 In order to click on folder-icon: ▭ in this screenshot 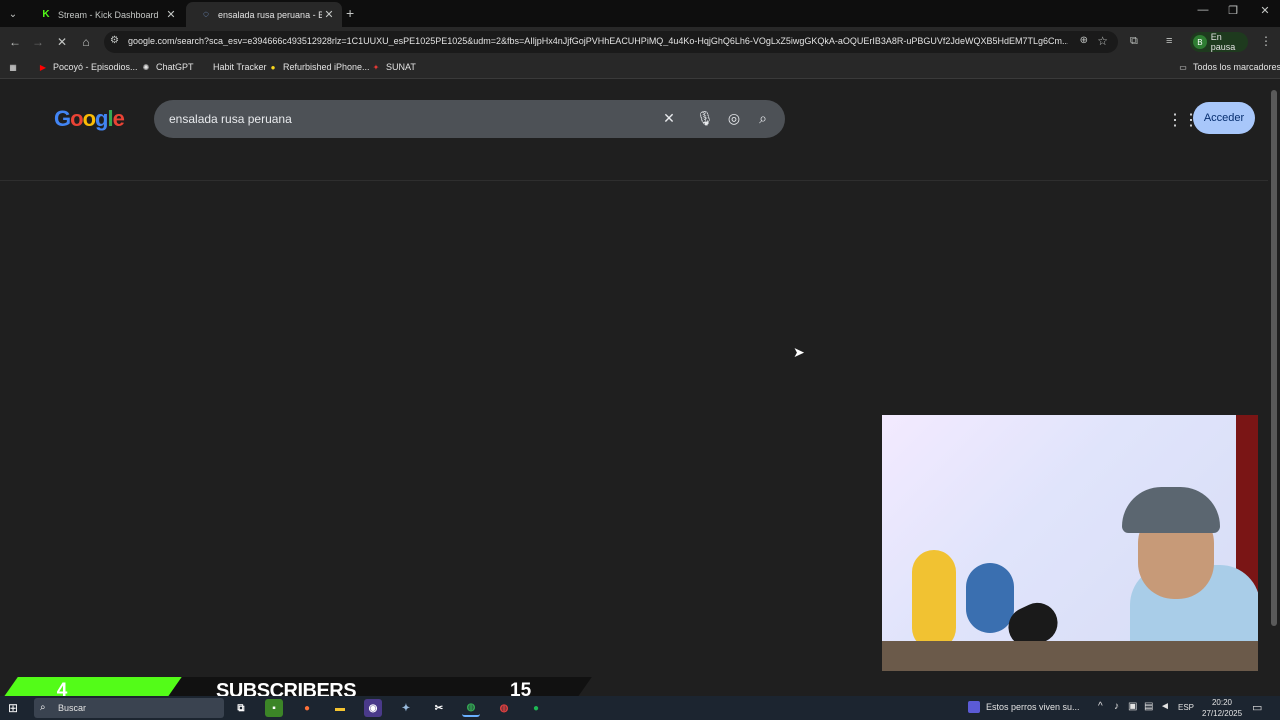, I will do `click(1183, 67)`.